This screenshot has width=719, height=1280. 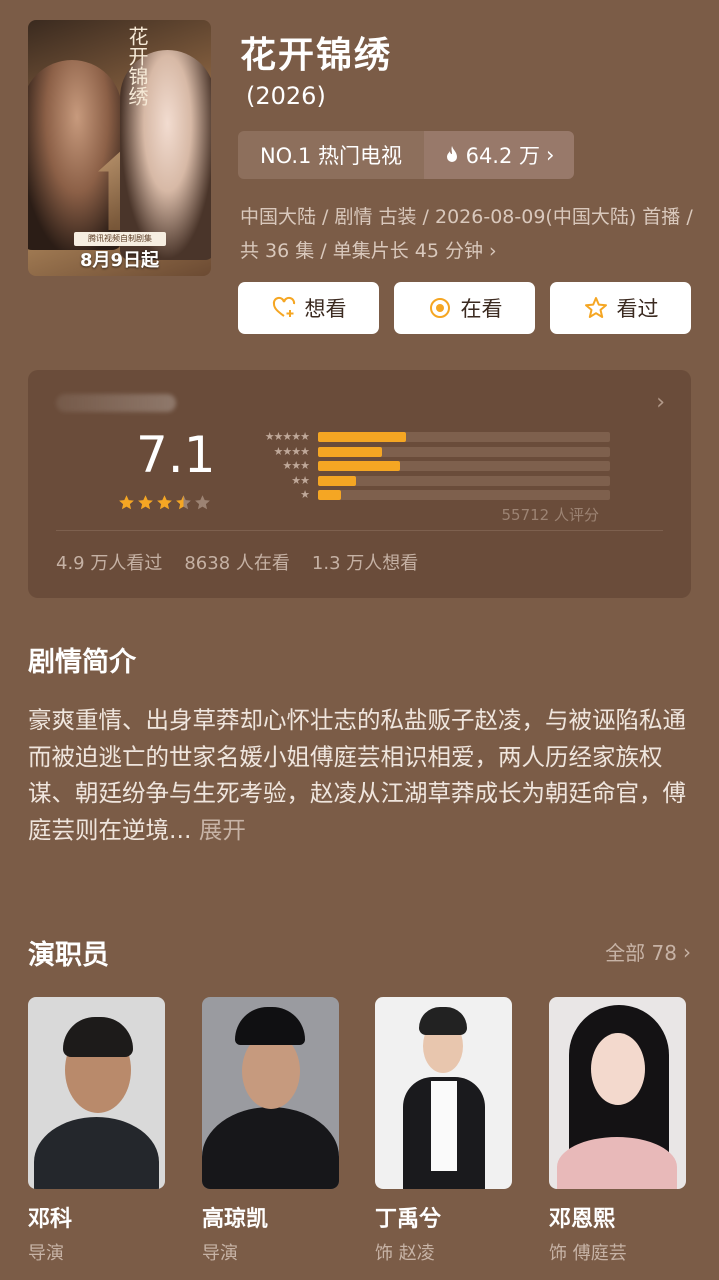 I want to click on distribution-star-label: ★★, so click(x=300, y=480).